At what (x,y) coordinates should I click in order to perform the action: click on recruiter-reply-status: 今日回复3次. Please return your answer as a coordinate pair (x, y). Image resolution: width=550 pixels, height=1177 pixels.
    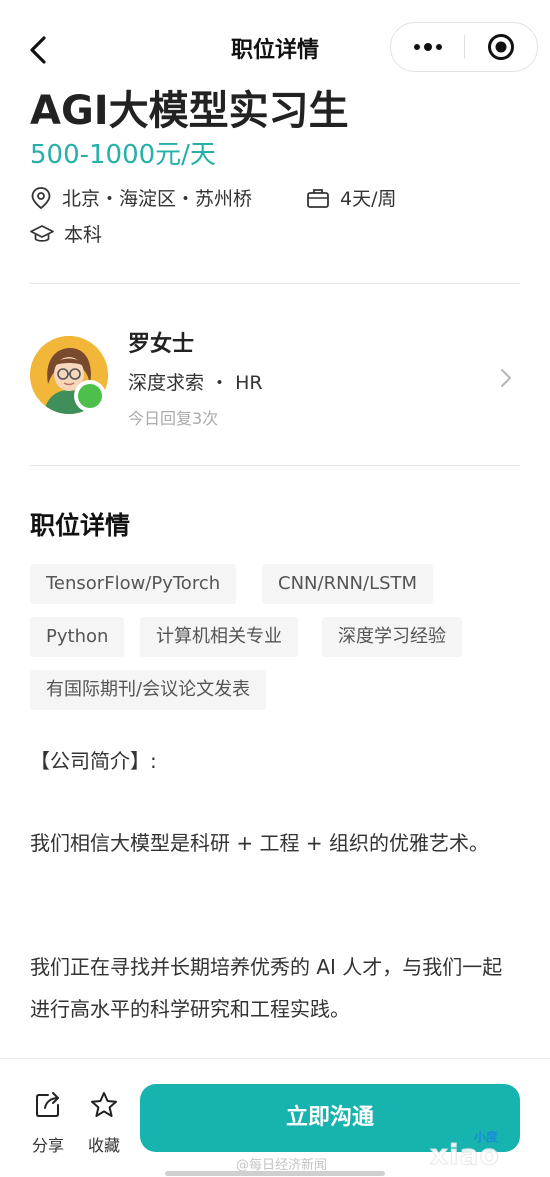
    Looking at the image, I should click on (173, 418).